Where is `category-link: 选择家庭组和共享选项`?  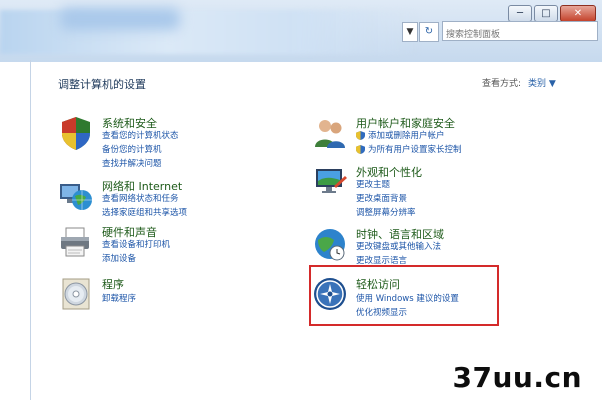 category-link: 选择家庭组和共享选项 is located at coordinates (144, 212).